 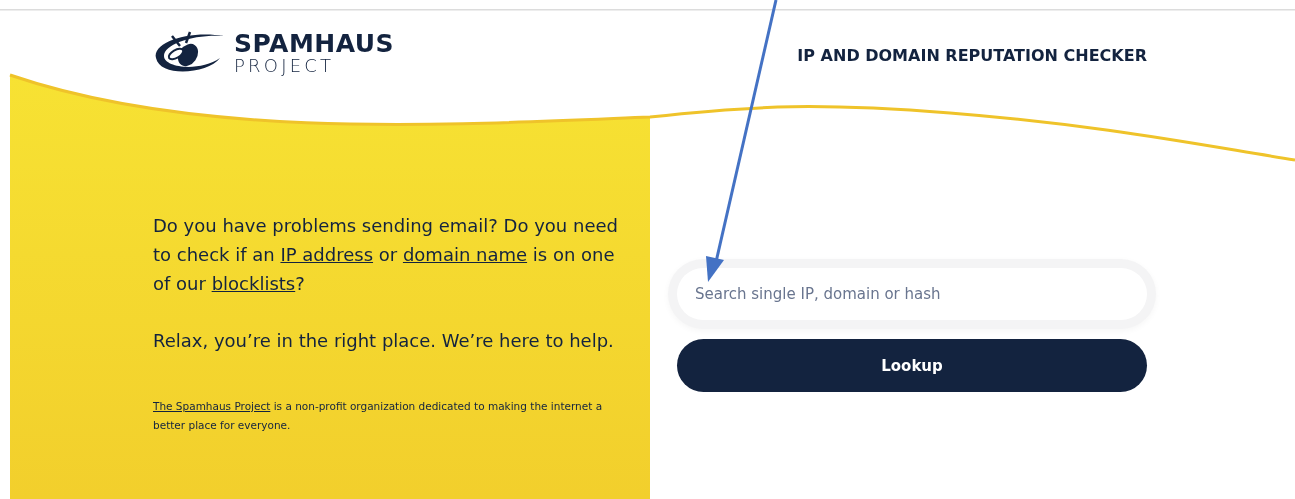 I want to click on page-title: IP AND DOMAIN REPUTATION CHECKER, so click(x=972, y=55).